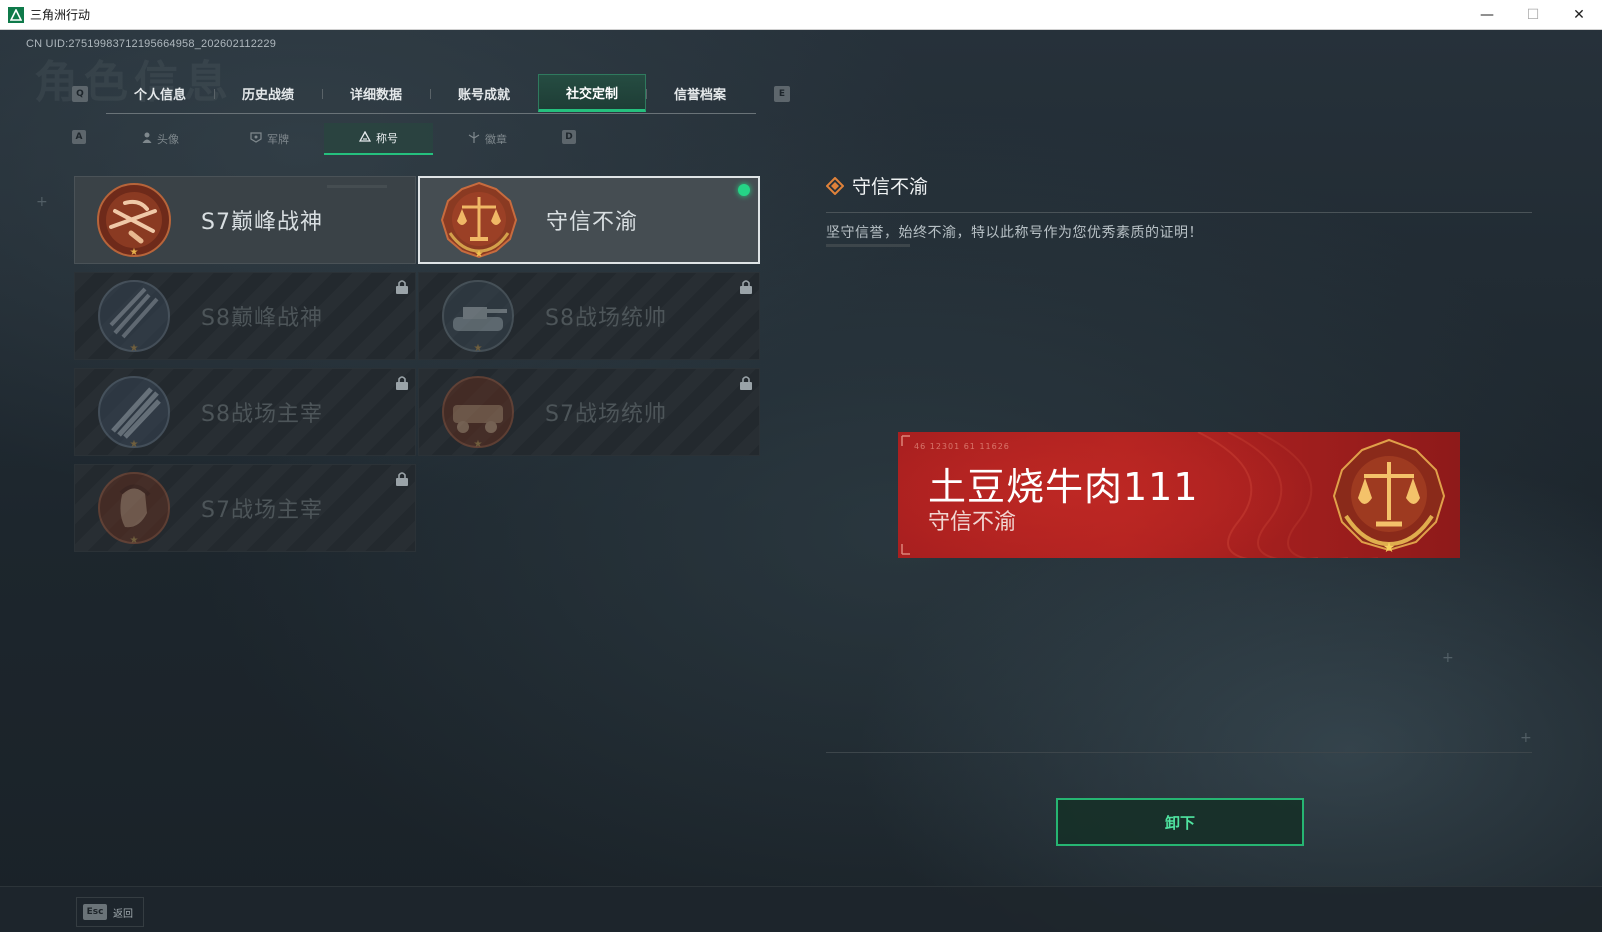 The image size is (1602, 932). I want to click on rifles-emblem-icon: ★, so click(134, 316).